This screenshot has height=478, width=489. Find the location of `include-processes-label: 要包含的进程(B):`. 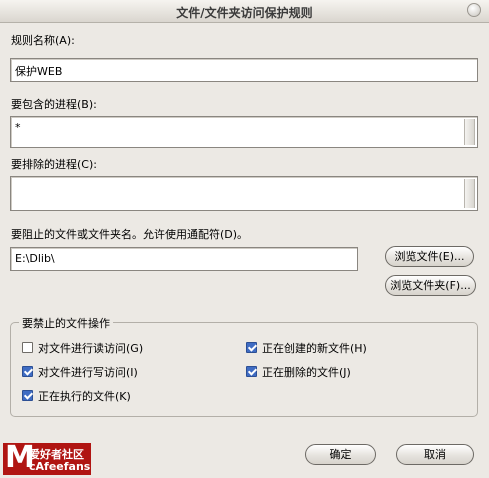

include-processes-label: 要包含的进程(B): is located at coordinates (54, 104).